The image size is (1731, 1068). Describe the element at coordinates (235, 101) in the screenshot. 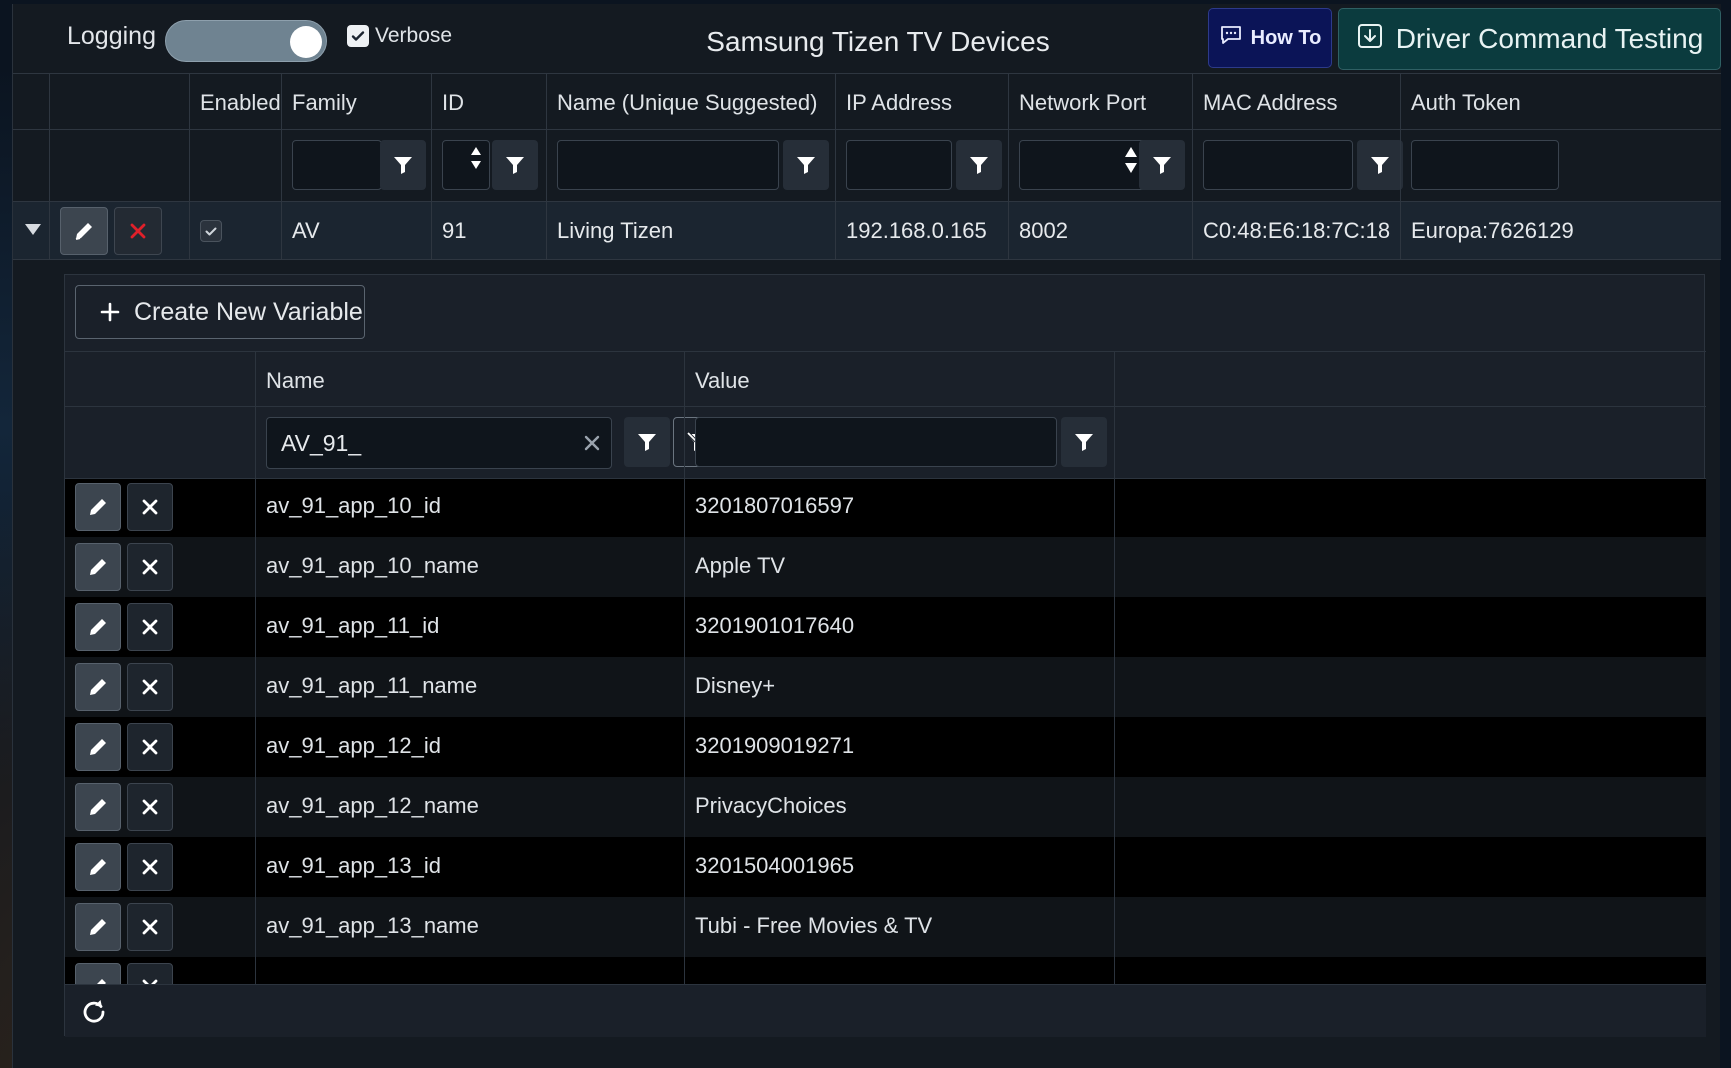

I see `header-enabled: Enabled` at that location.